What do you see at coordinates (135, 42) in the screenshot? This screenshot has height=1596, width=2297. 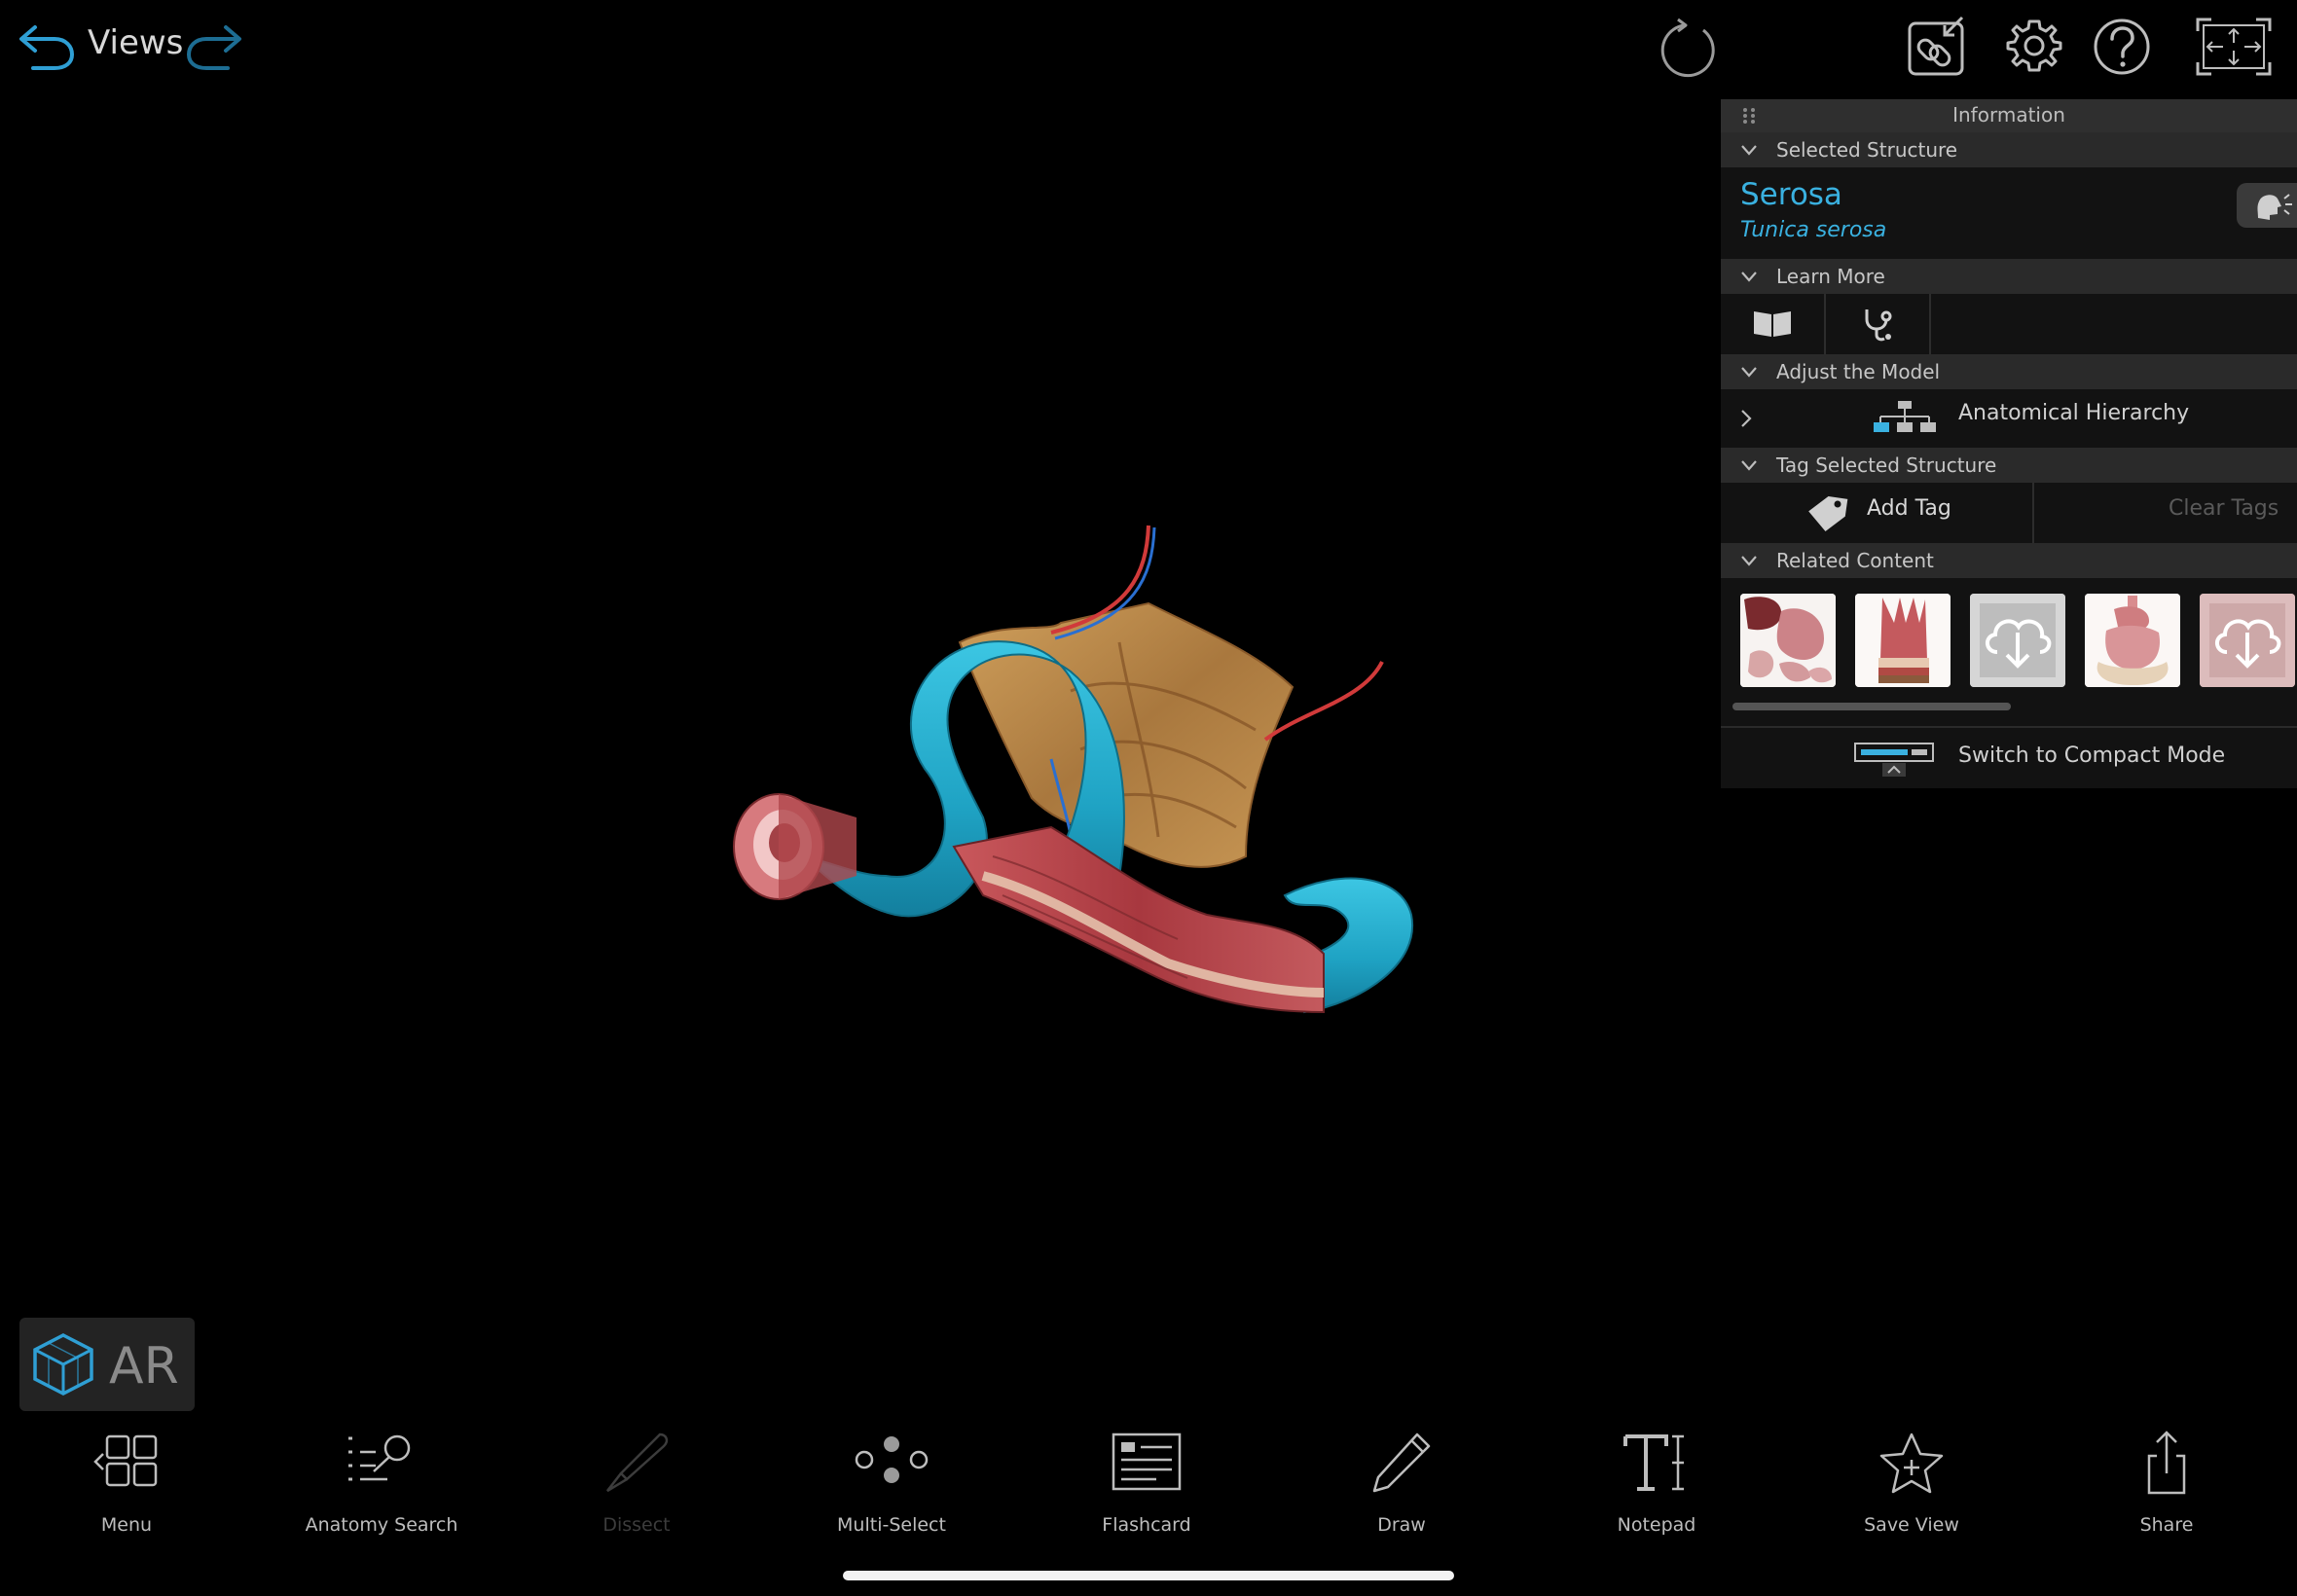 I see `views-label: Views` at bounding box center [135, 42].